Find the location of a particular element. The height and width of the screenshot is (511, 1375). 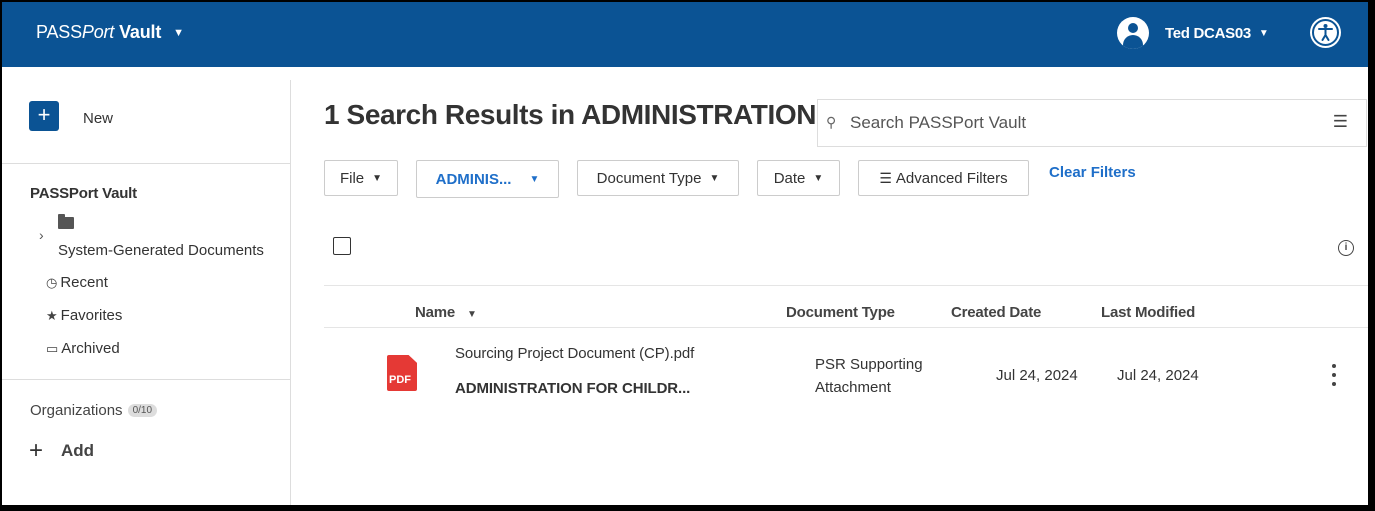

search-input is located at coordinates (1085, 123).